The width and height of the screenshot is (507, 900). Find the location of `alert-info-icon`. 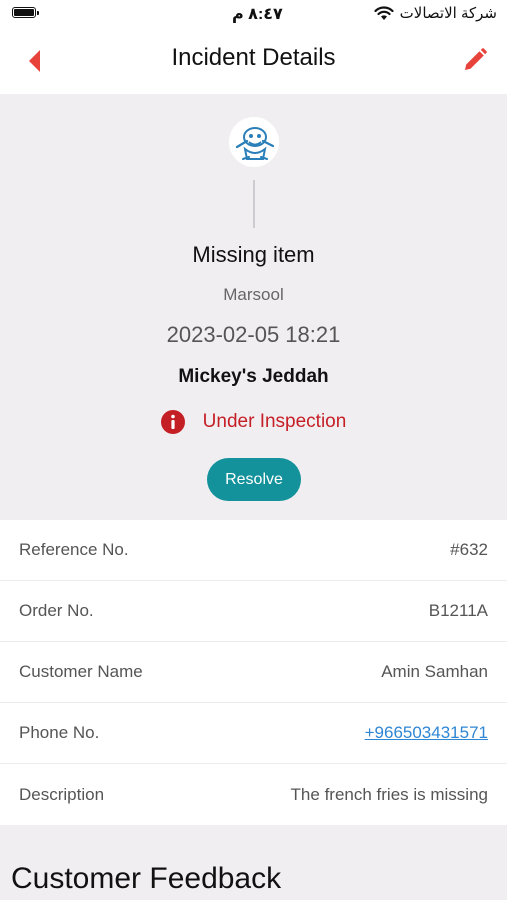

alert-info-icon is located at coordinates (172, 422).